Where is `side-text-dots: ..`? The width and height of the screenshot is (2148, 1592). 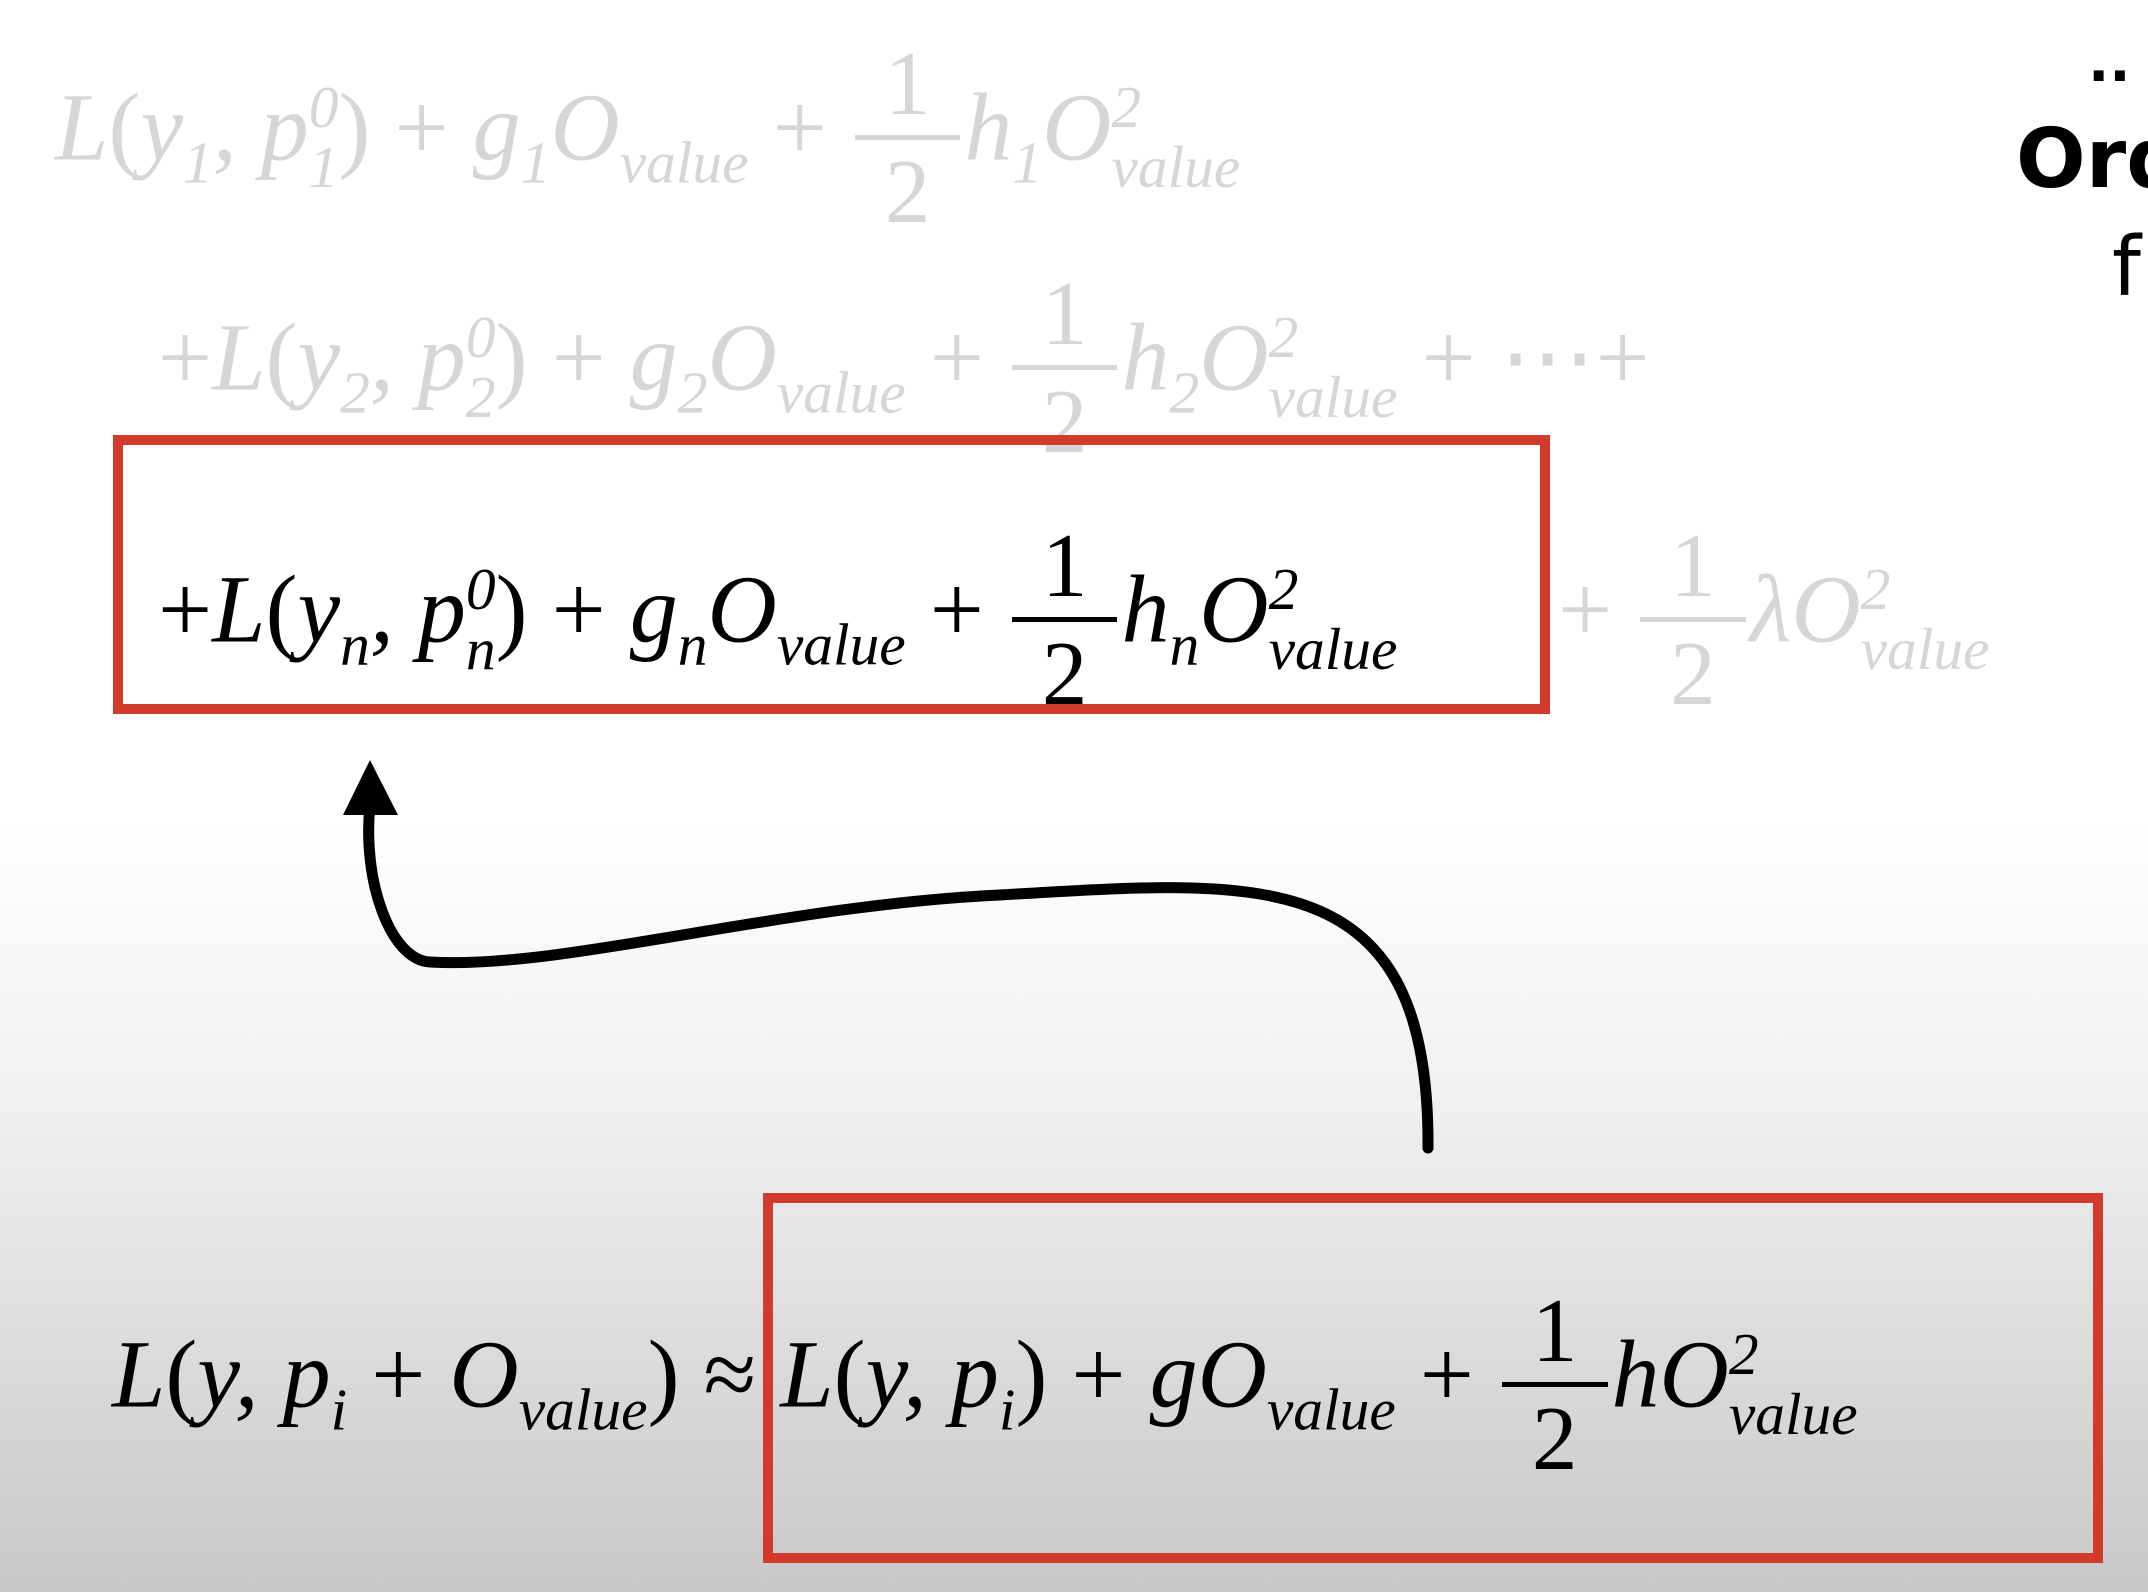 side-text-dots: .. is located at coordinates (2109, 62).